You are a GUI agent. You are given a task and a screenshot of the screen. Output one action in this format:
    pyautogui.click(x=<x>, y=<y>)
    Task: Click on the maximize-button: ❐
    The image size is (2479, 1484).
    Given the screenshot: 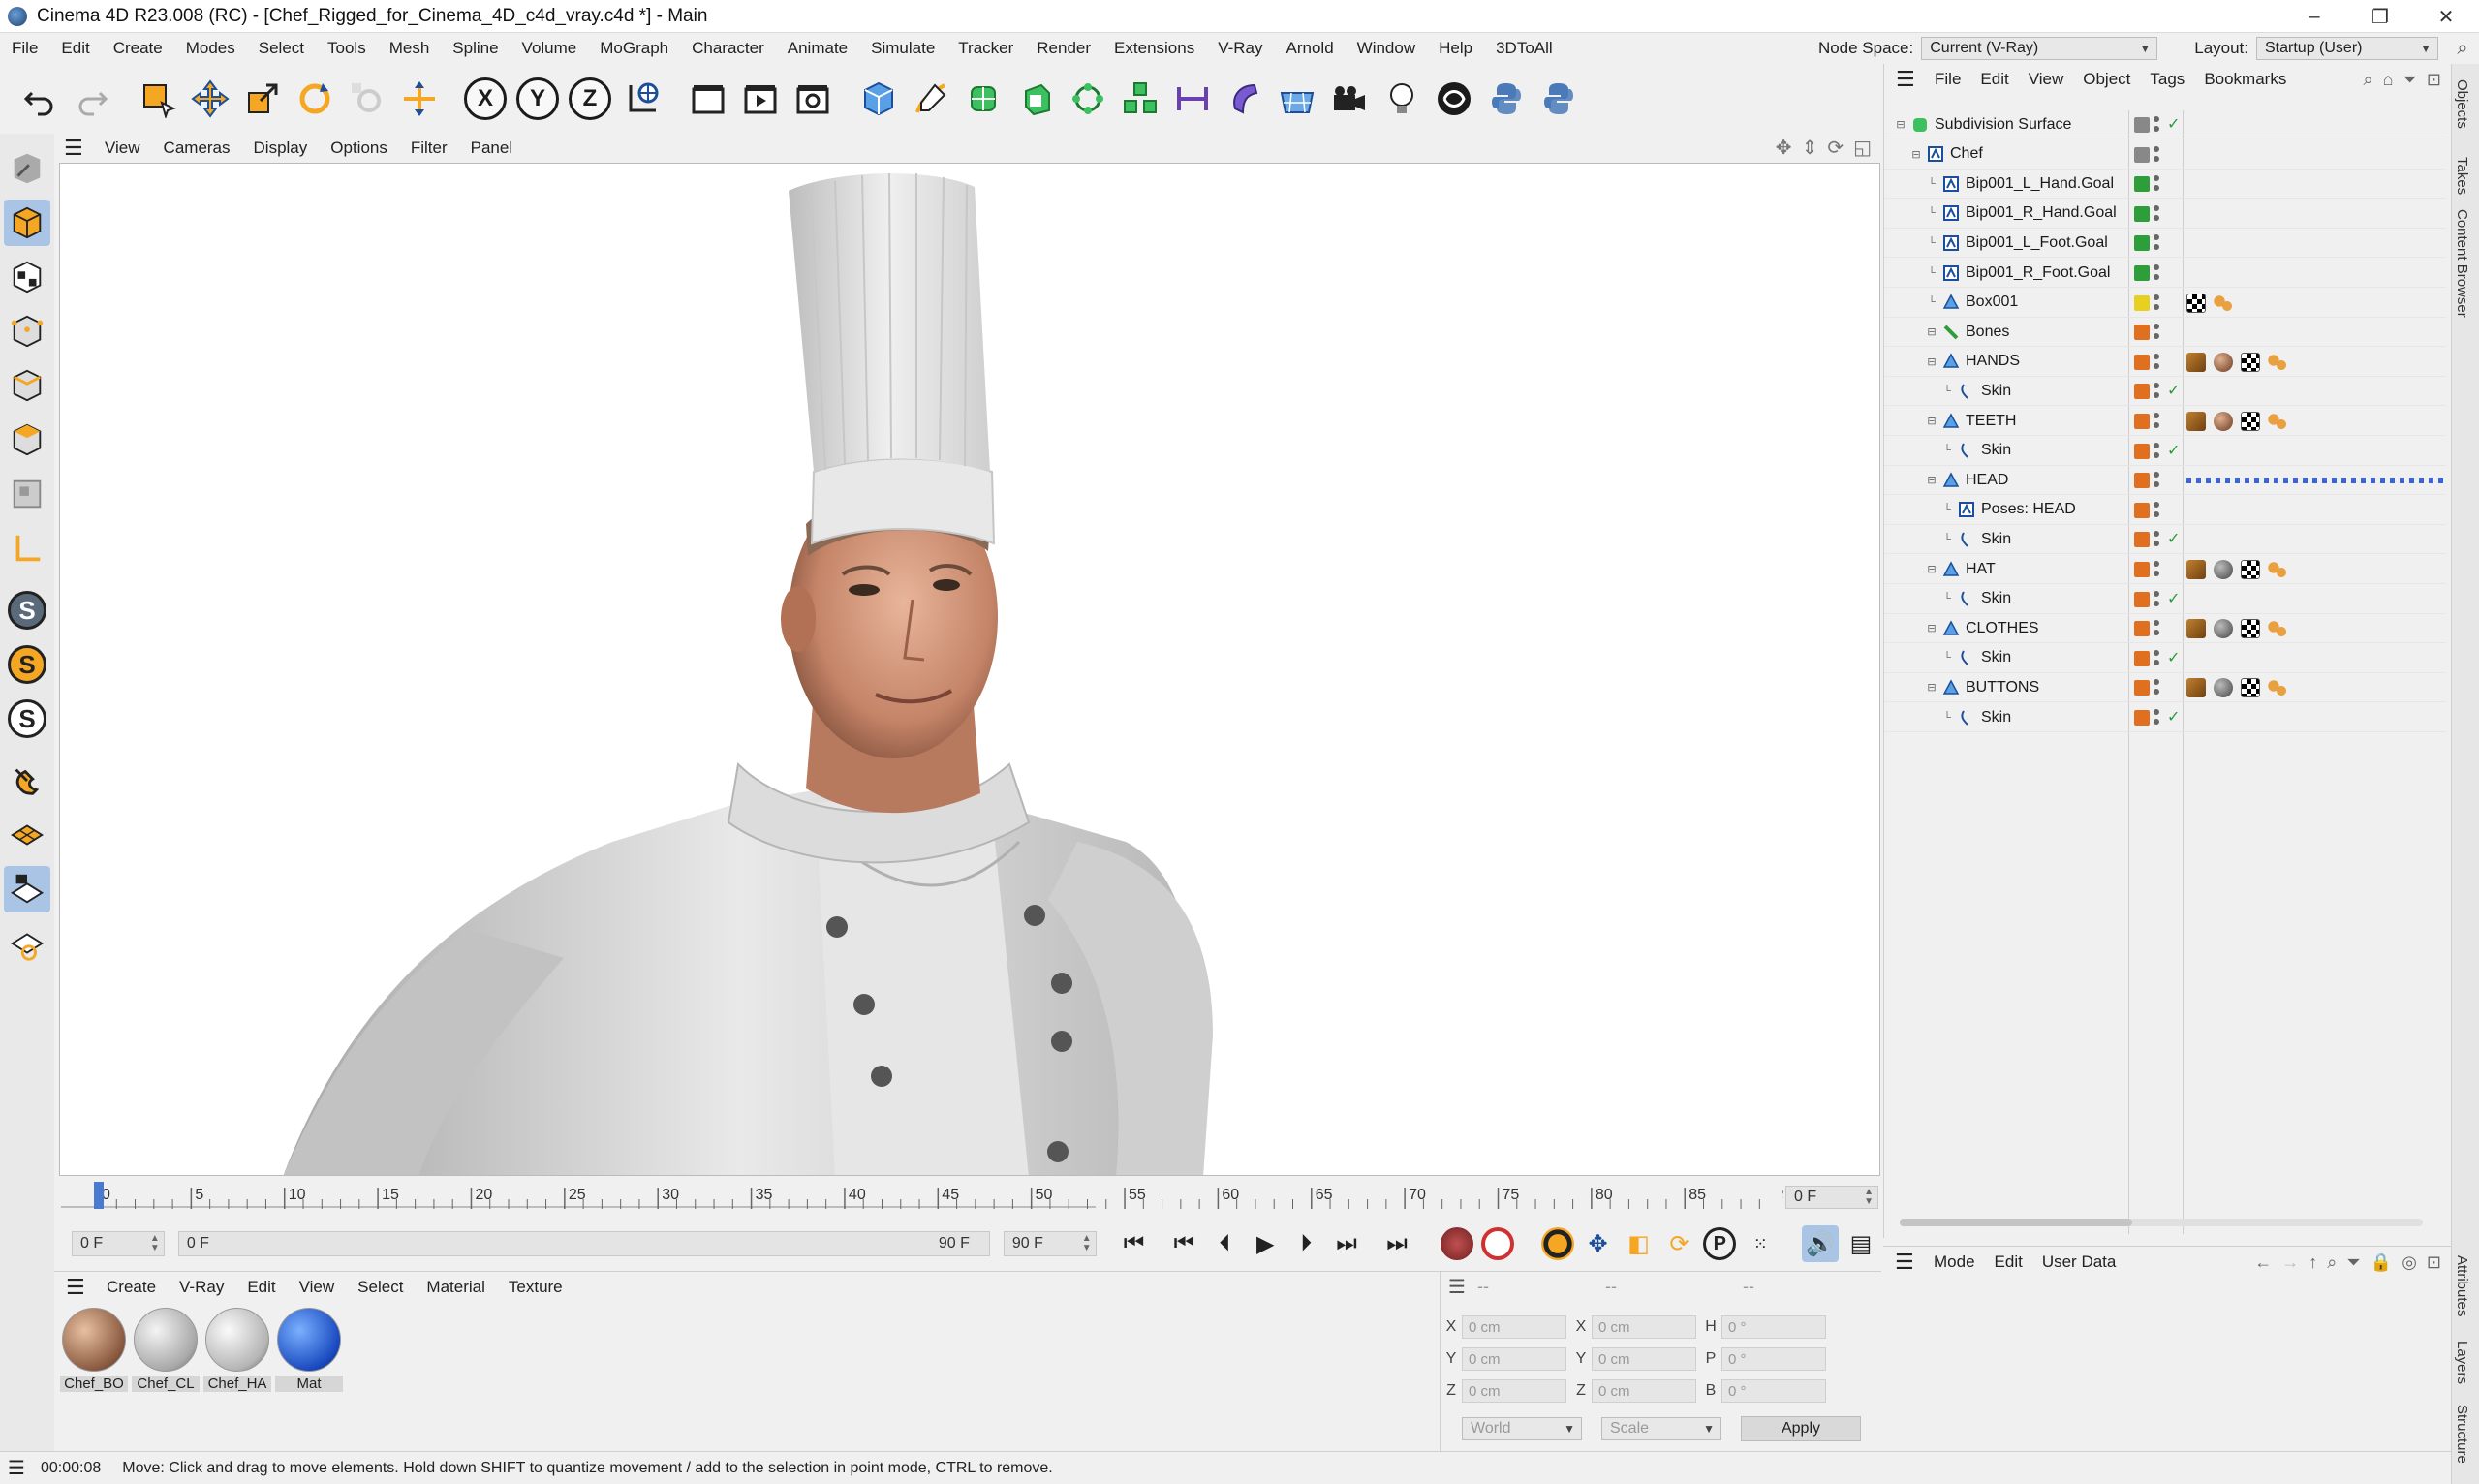 What is the action you would take?
    pyautogui.click(x=2380, y=16)
    